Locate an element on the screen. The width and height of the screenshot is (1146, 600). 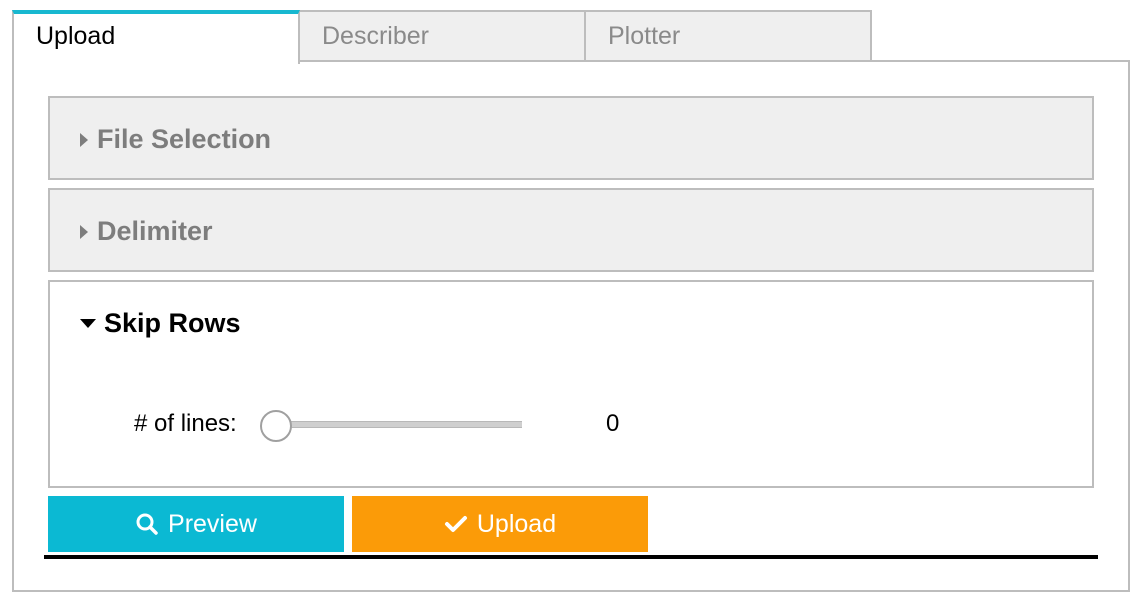
divider is located at coordinates (571, 557).